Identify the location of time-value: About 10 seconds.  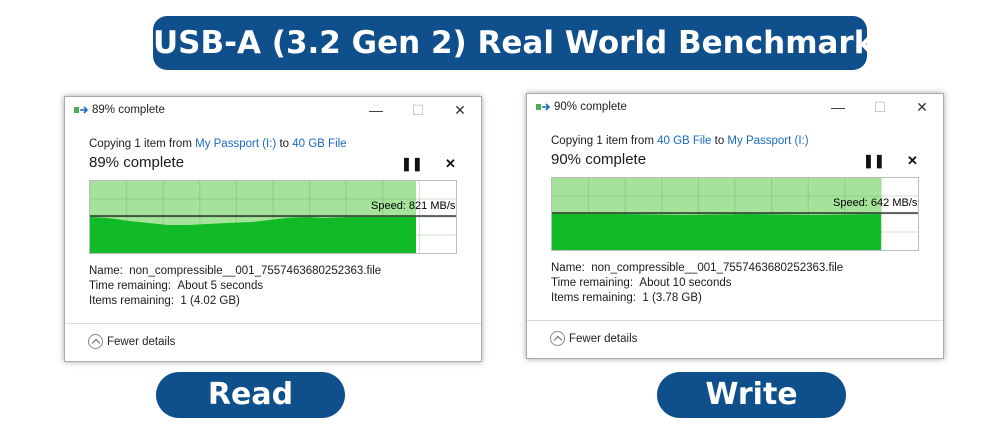
(685, 283).